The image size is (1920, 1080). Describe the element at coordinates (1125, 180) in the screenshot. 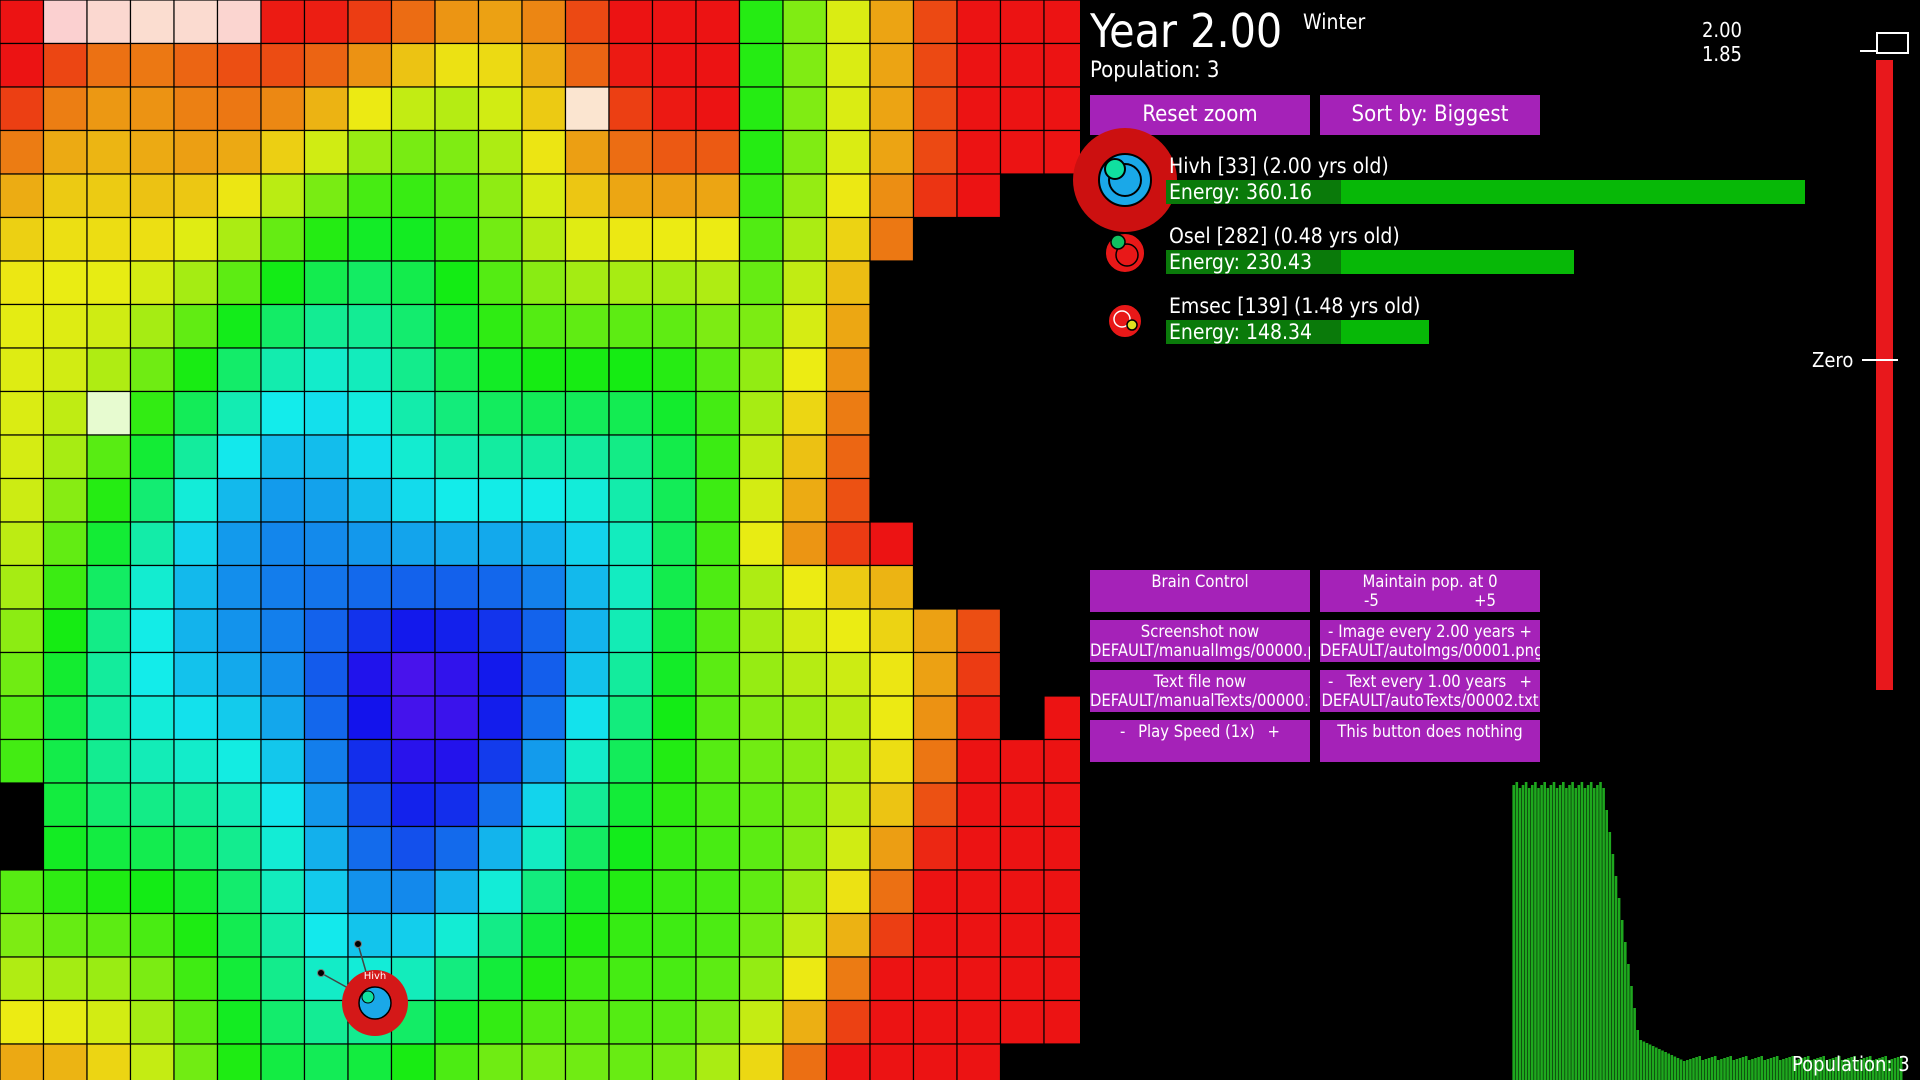

I see `creature-hivh-icon` at that location.